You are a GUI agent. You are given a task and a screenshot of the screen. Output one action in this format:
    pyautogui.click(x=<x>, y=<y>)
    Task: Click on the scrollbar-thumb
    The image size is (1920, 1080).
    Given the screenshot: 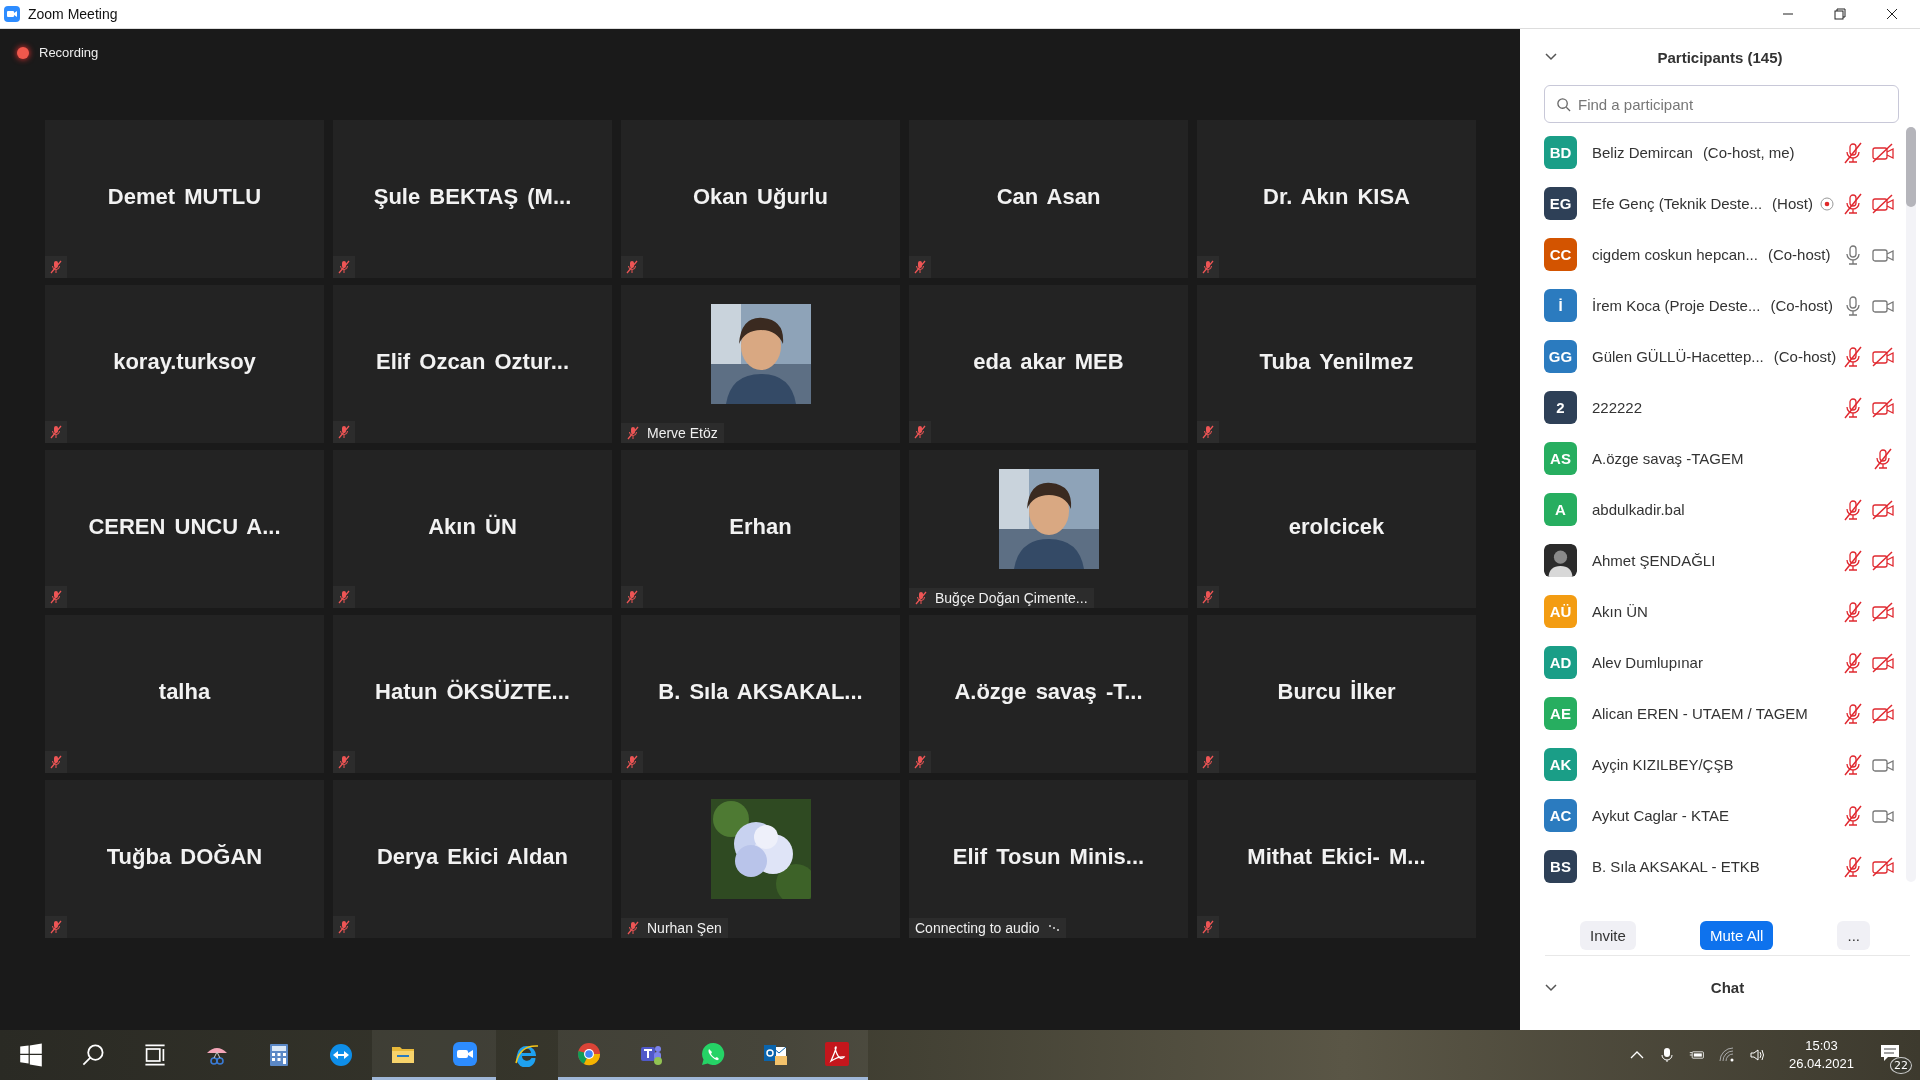 What is the action you would take?
    pyautogui.click(x=1911, y=167)
    